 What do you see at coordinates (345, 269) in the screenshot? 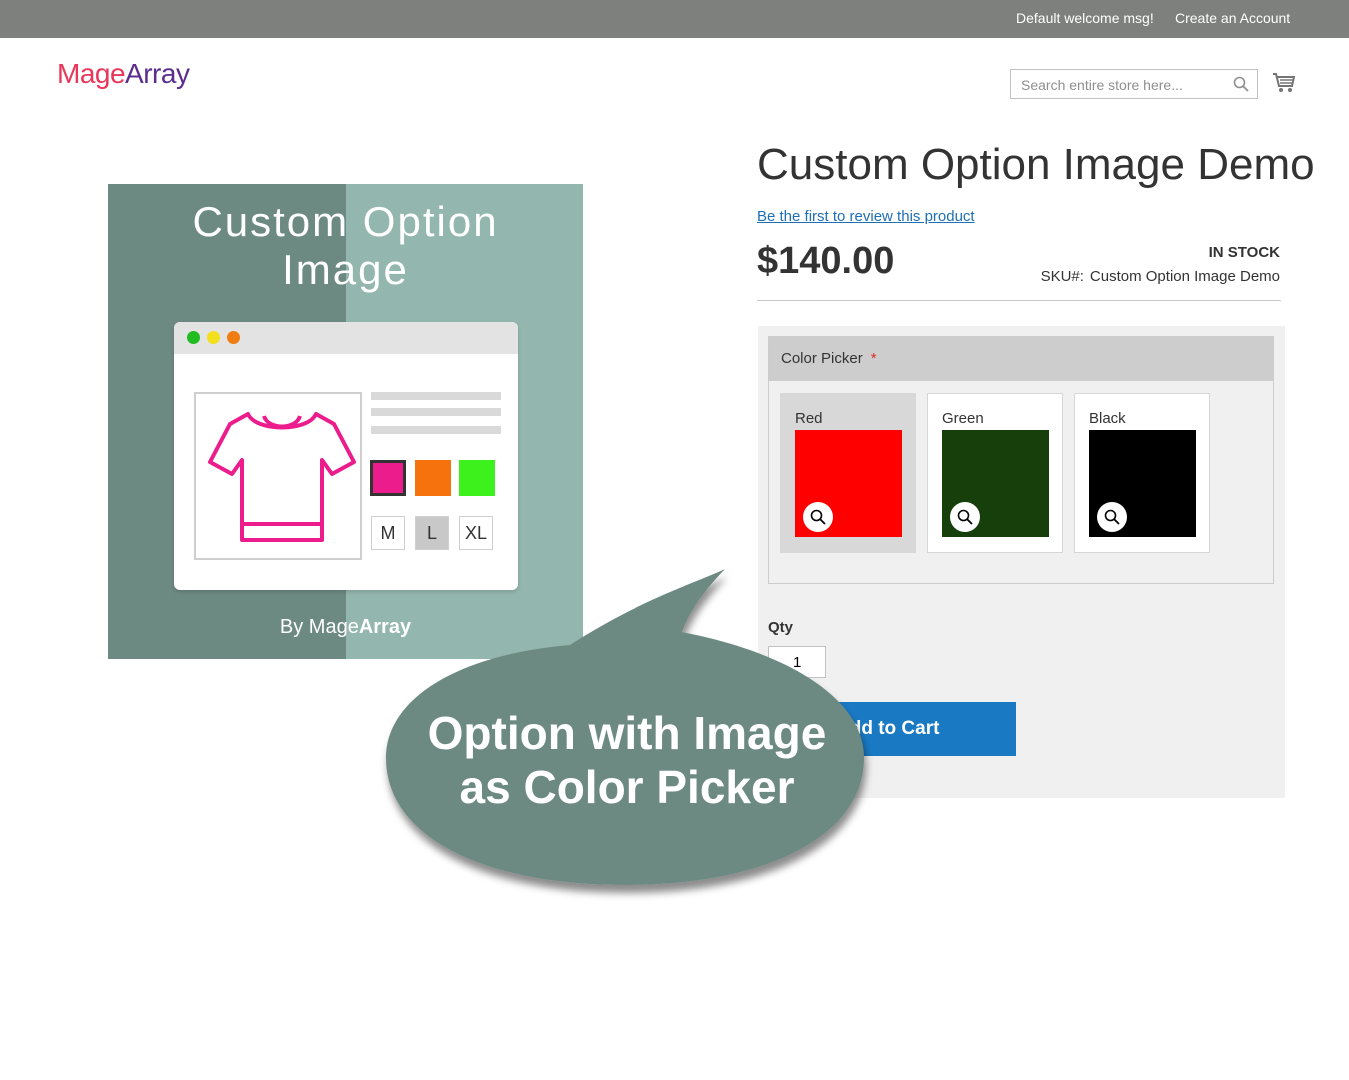
I see `image-title-line2: Image` at bounding box center [345, 269].